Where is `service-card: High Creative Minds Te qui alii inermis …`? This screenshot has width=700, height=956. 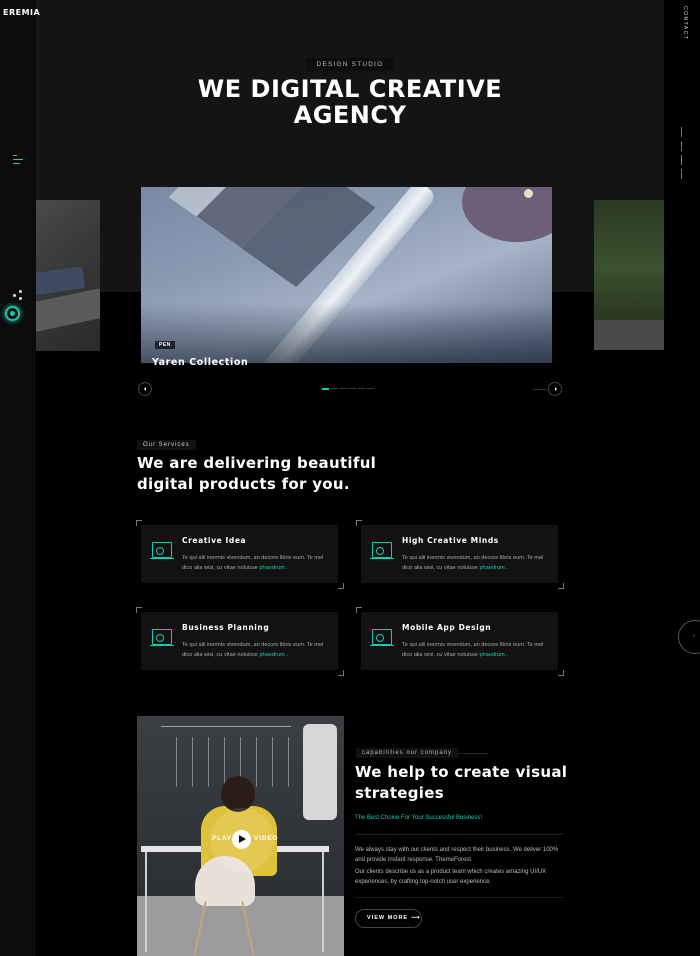
service-card: High Creative Minds Te qui alii inermis … is located at coordinates (460, 554).